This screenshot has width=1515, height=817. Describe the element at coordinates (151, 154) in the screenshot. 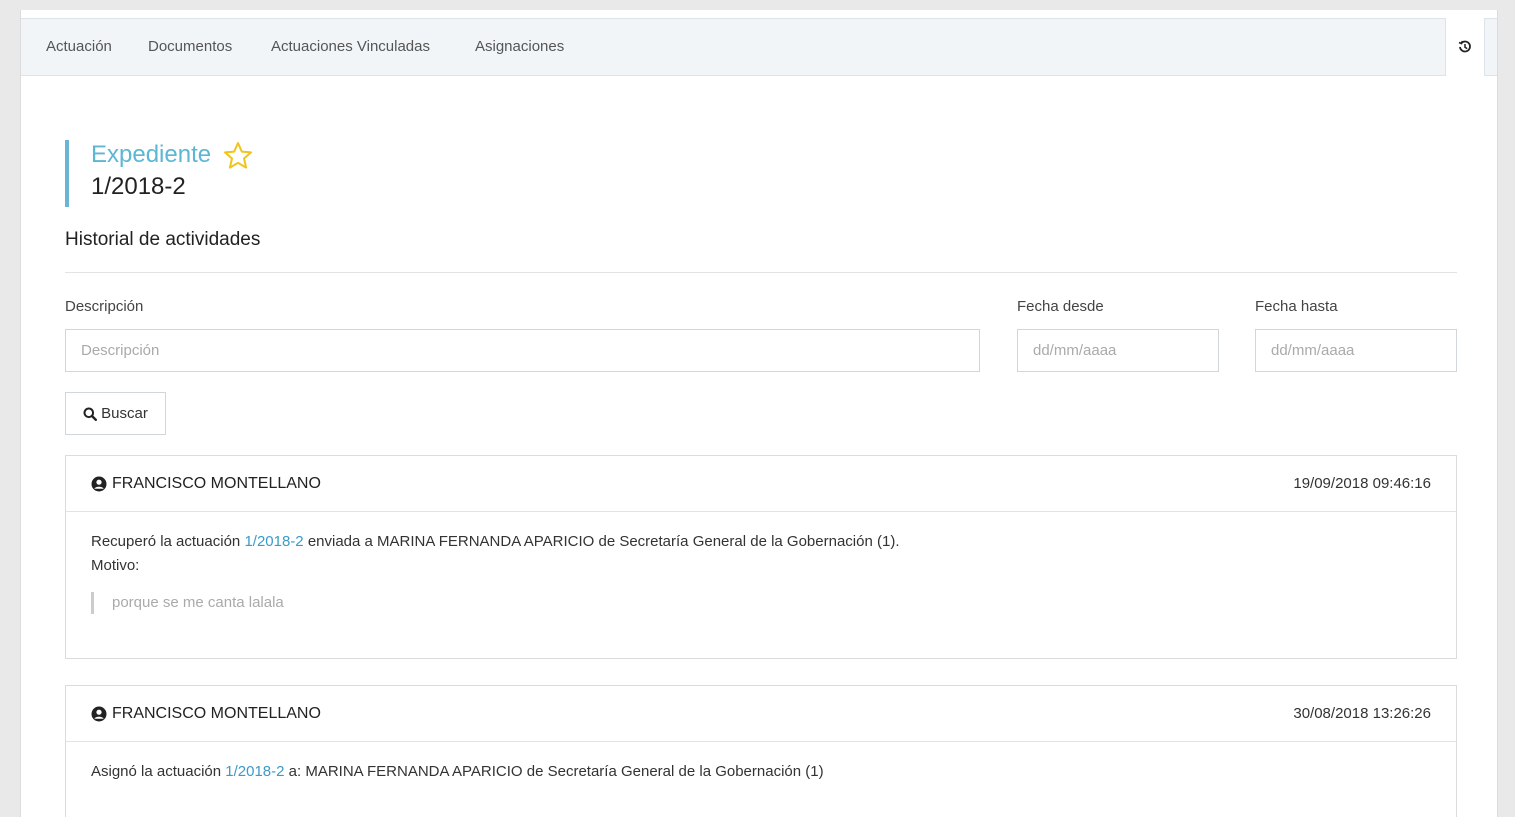

I see `expediente-title: Expediente` at that location.